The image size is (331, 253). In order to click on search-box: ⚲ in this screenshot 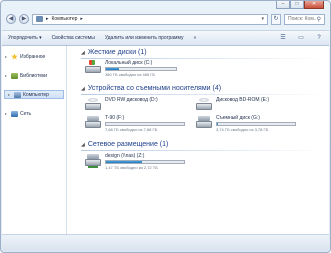, I will do `click(304, 19)`.